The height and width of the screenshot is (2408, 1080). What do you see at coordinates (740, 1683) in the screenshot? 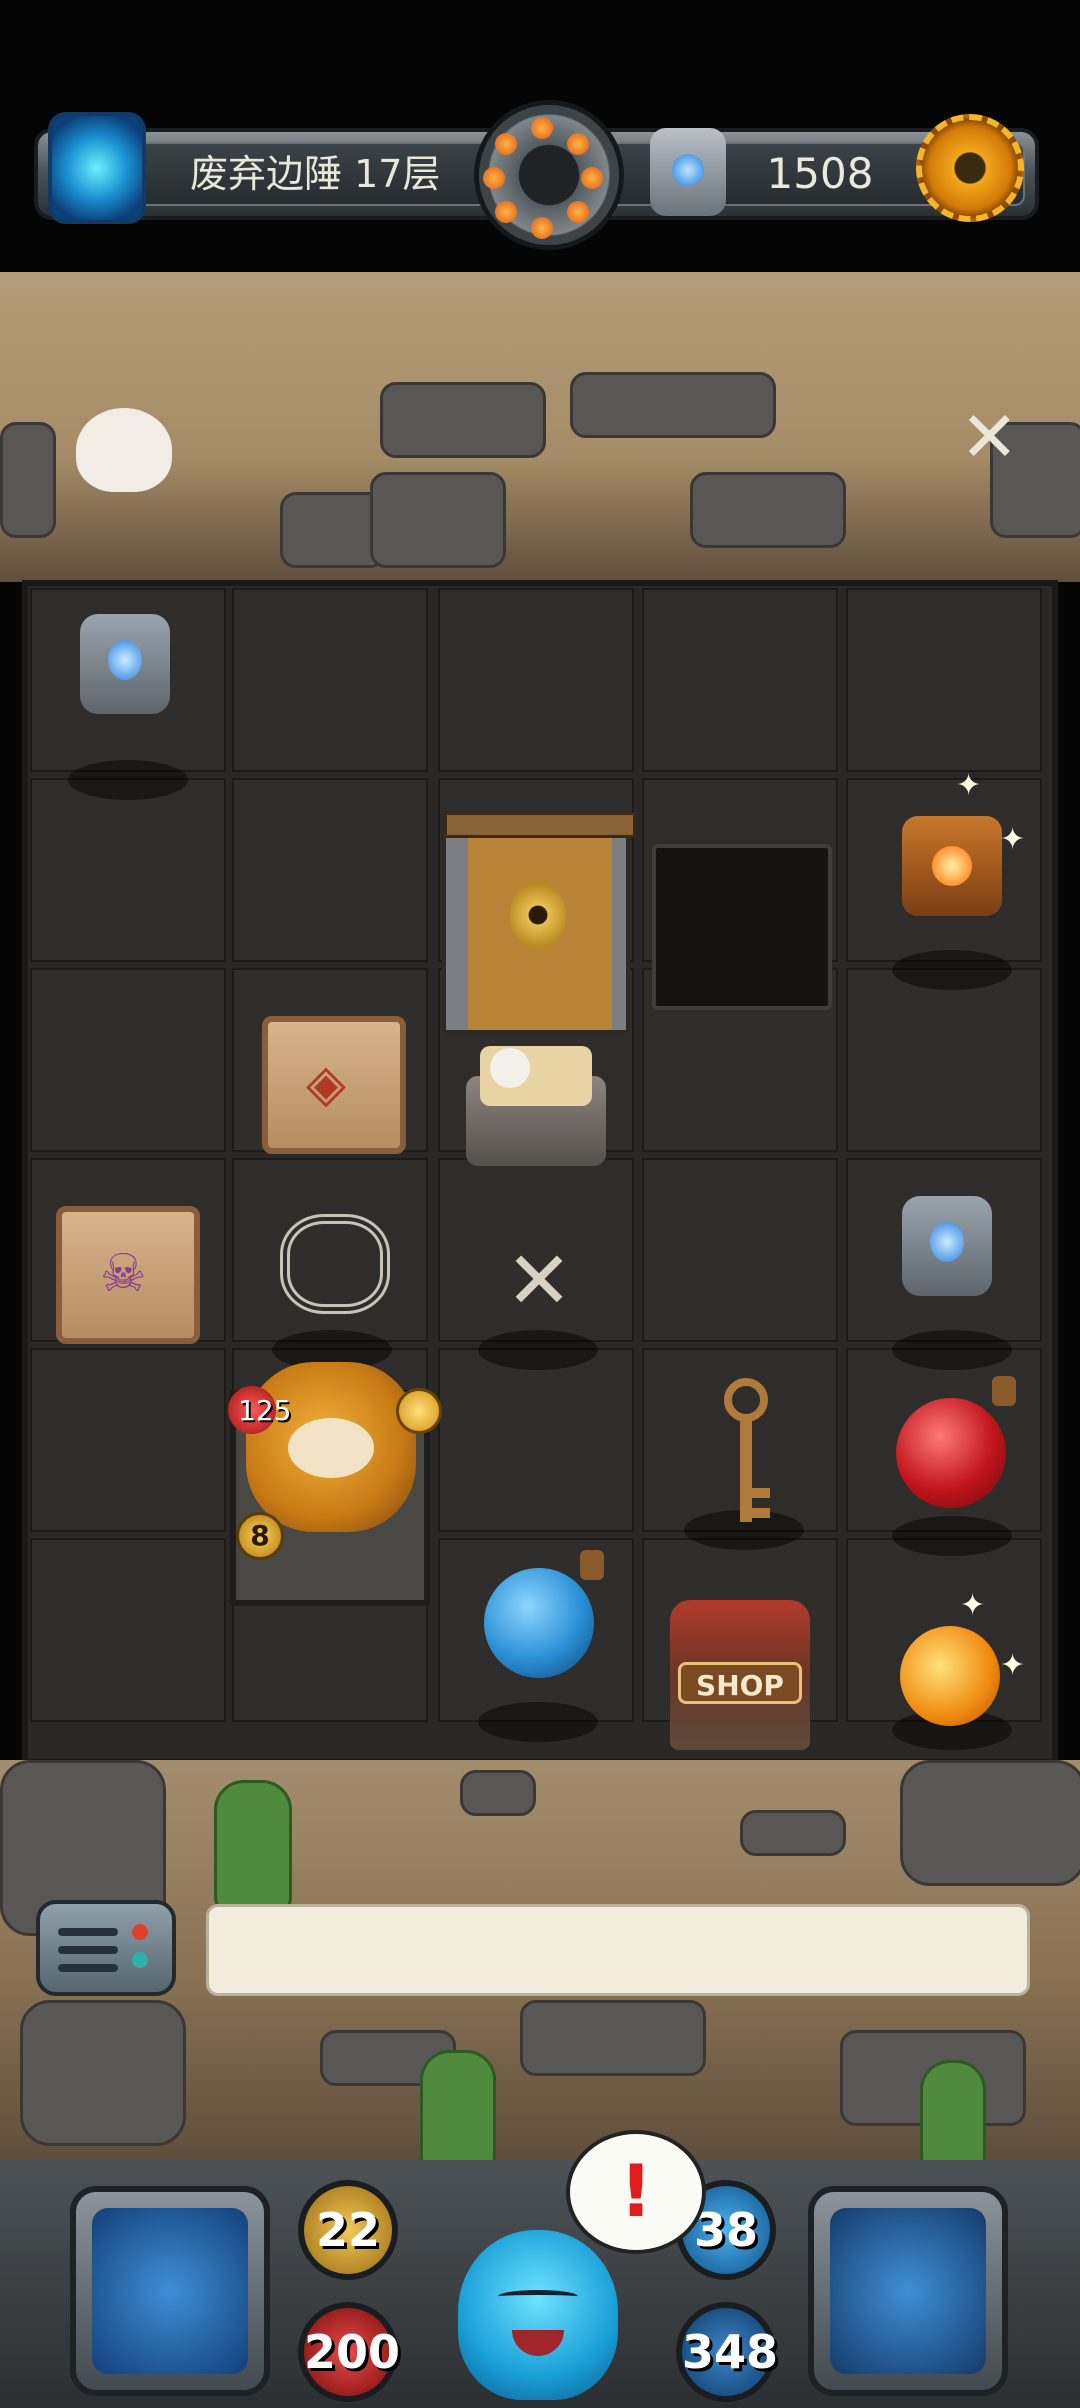
I see `shop-label: SHOP` at bounding box center [740, 1683].